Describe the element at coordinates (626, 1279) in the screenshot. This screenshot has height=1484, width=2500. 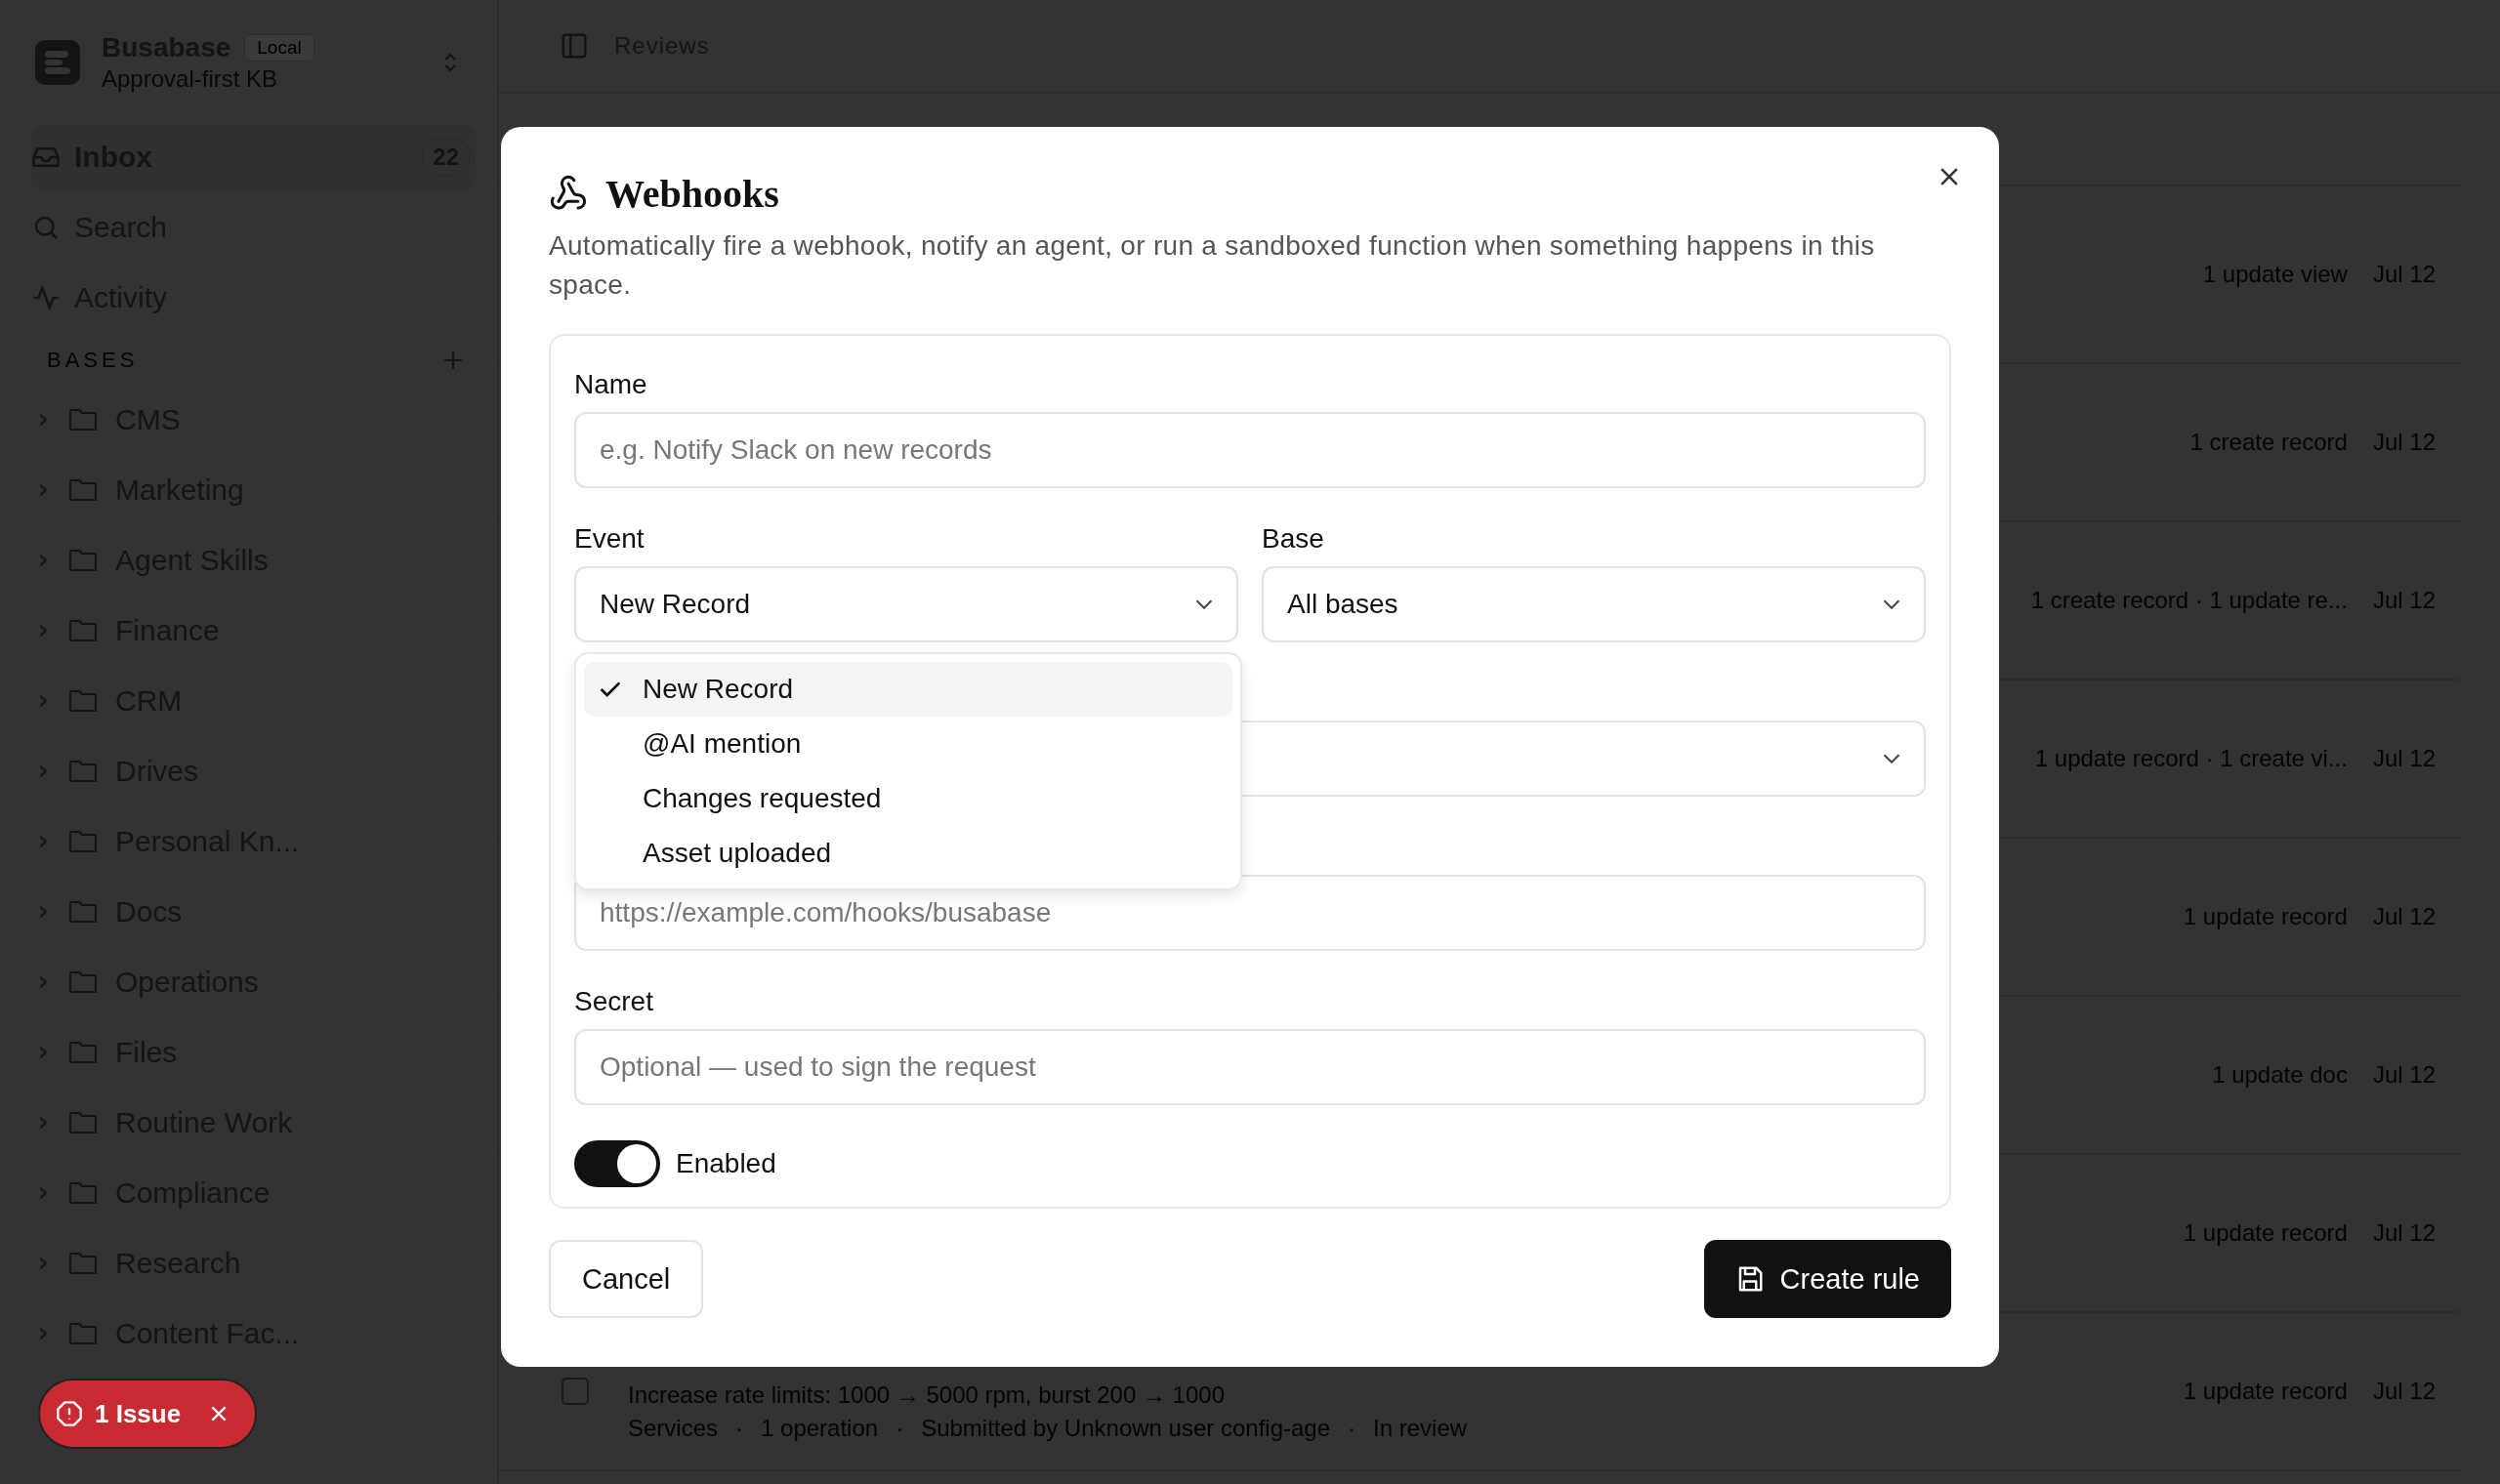
I see `cancel-button: Cancel` at that location.